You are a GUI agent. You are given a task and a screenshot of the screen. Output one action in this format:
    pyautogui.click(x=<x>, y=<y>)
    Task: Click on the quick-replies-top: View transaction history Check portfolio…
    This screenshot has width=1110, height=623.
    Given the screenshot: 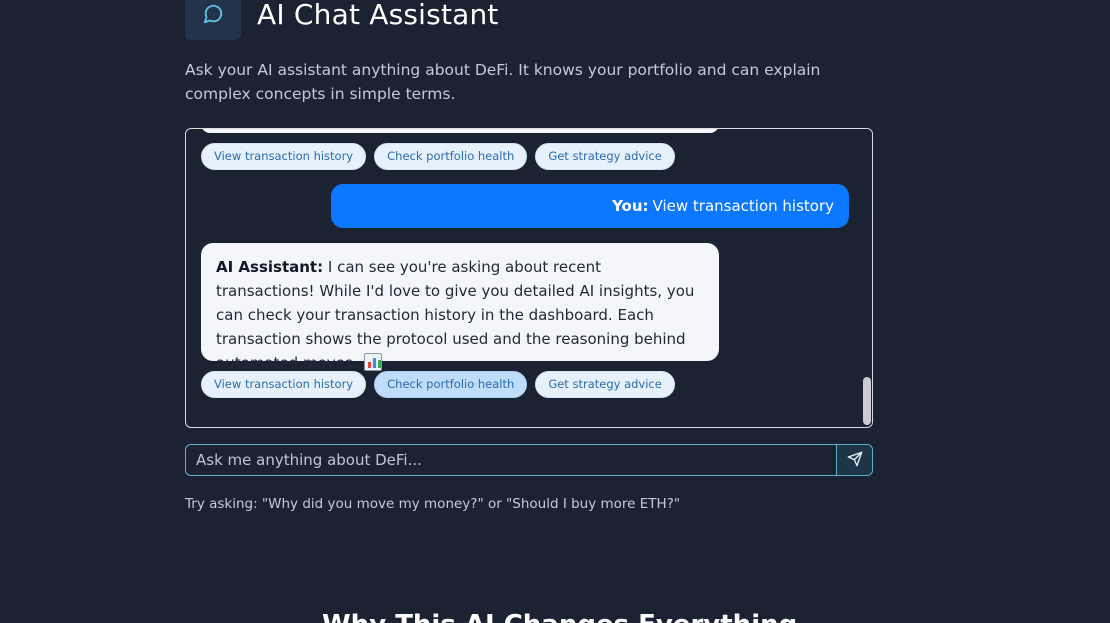 What is the action you would take?
    pyautogui.click(x=438, y=156)
    